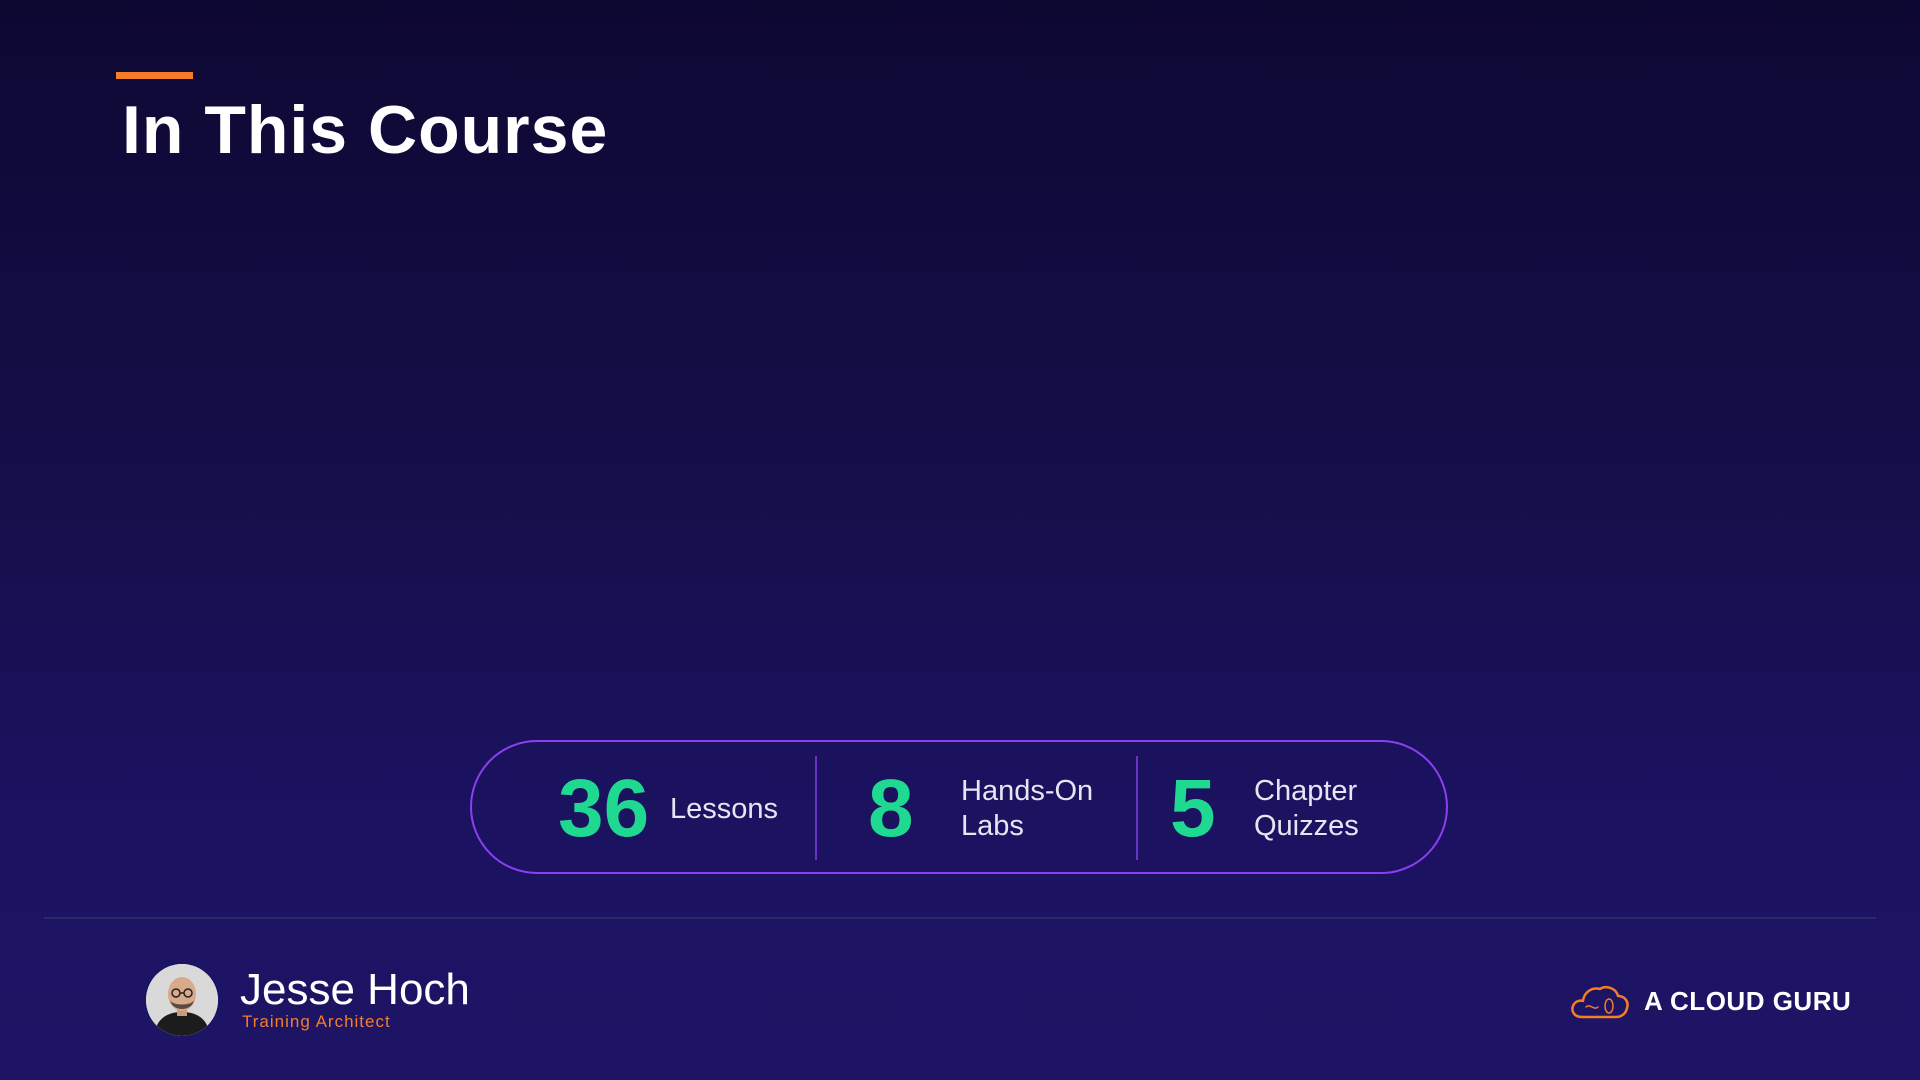  What do you see at coordinates (960, 918) in the screenshot?
I see `footer-divider` at bounding box center [960, 918].